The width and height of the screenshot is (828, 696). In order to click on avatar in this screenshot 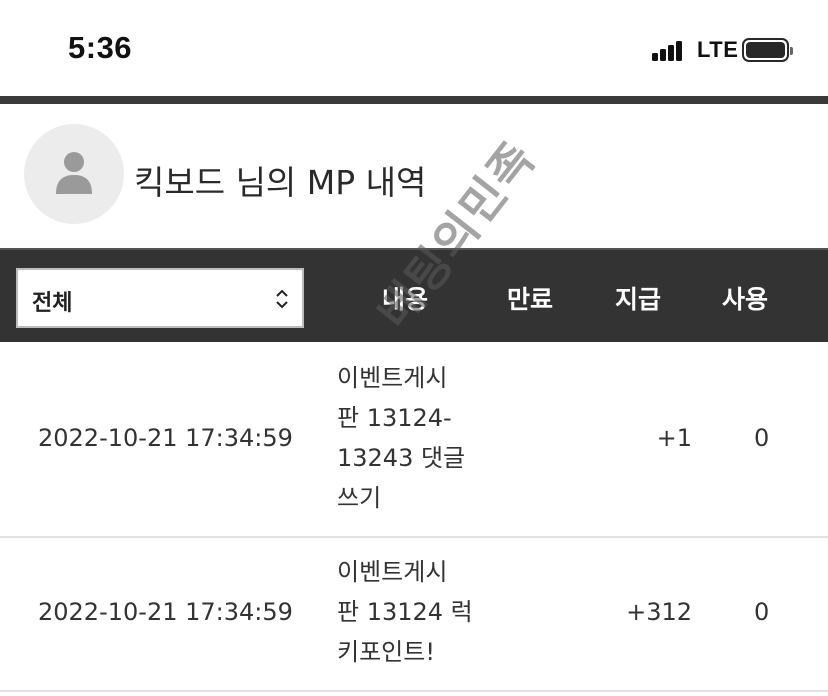, I will do `click(74, 174)`.